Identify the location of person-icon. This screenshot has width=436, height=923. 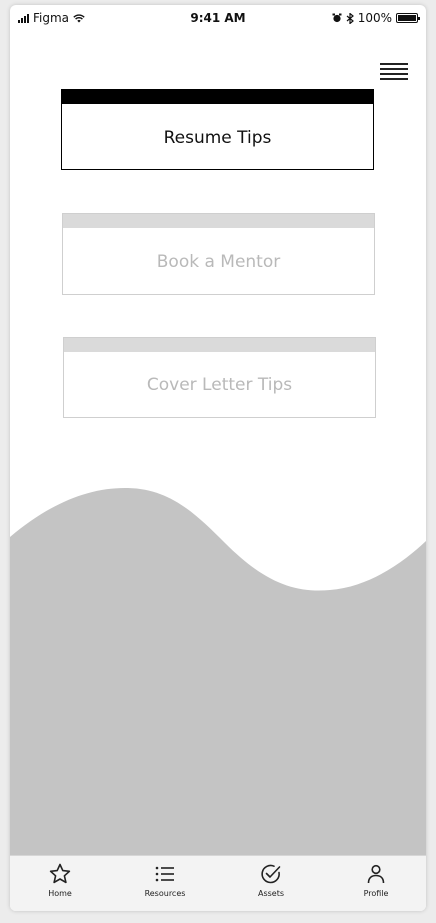
(376, 874).